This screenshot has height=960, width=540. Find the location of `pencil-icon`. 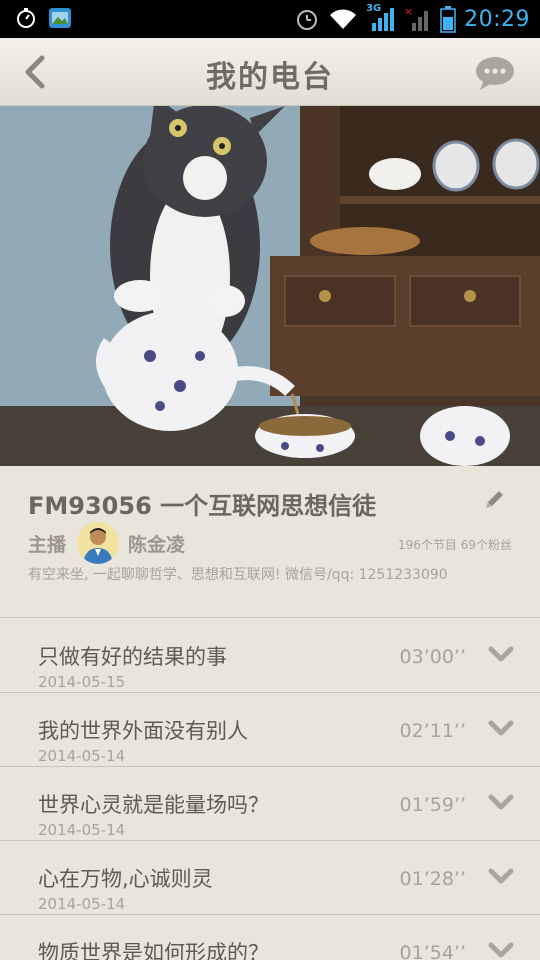

pencil-icon is located at coordinates (494, 499).